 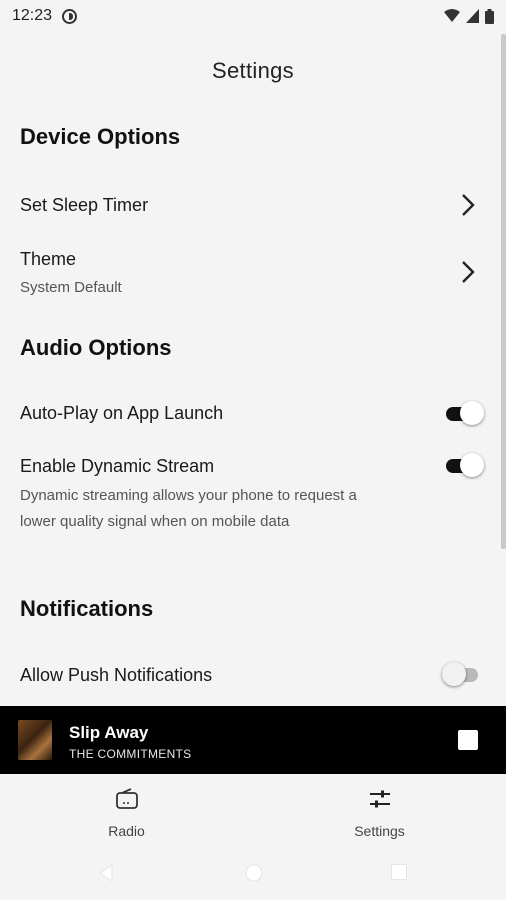 I want to click on recents-icon, so click(x=399, y=872).